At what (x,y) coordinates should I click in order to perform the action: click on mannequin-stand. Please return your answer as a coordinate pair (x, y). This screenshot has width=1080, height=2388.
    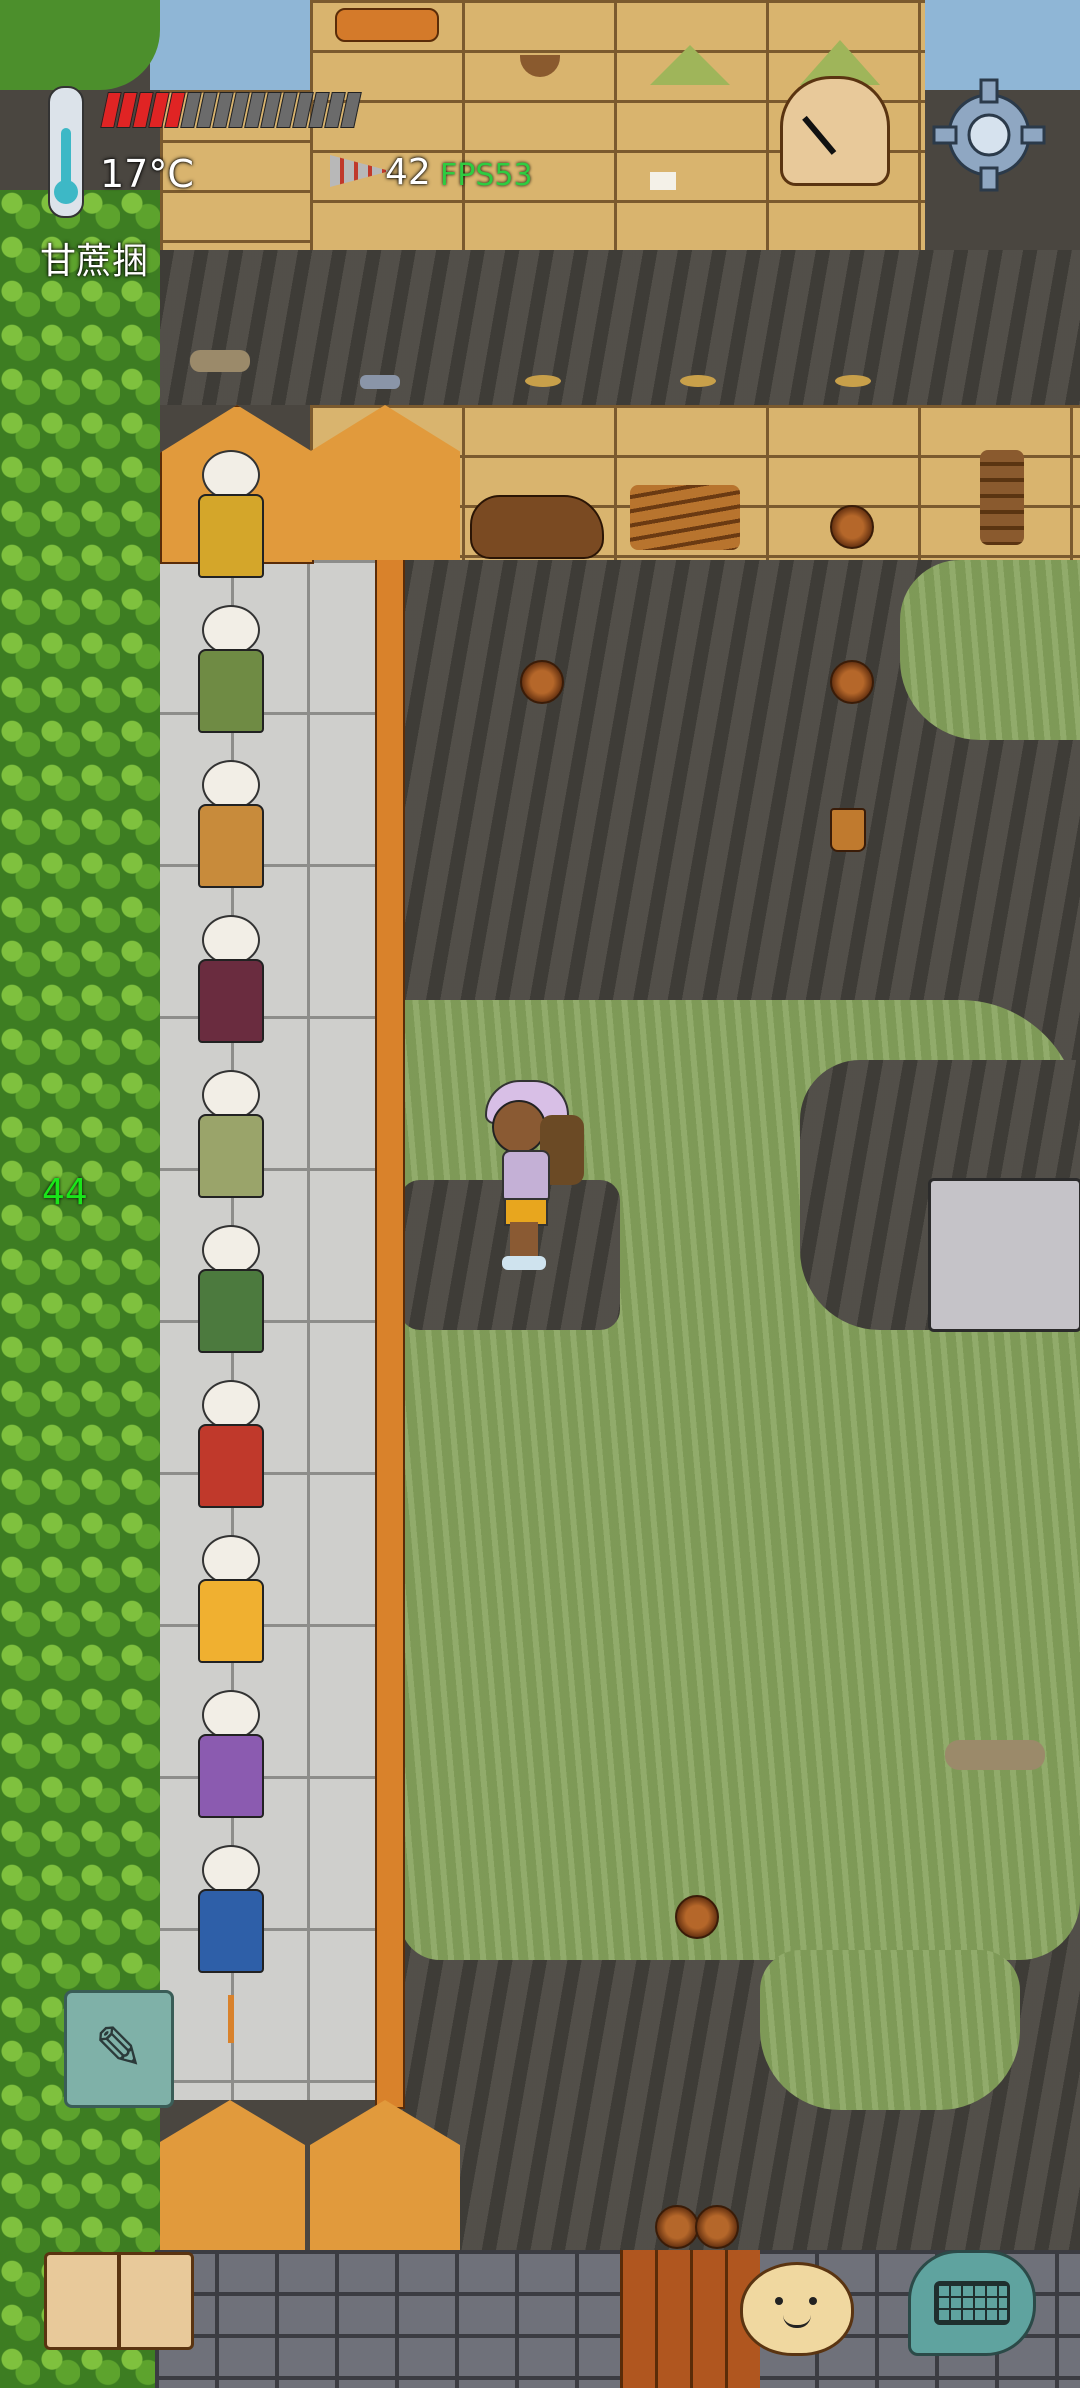
    Looking at the image, I should click on (231, 2019).